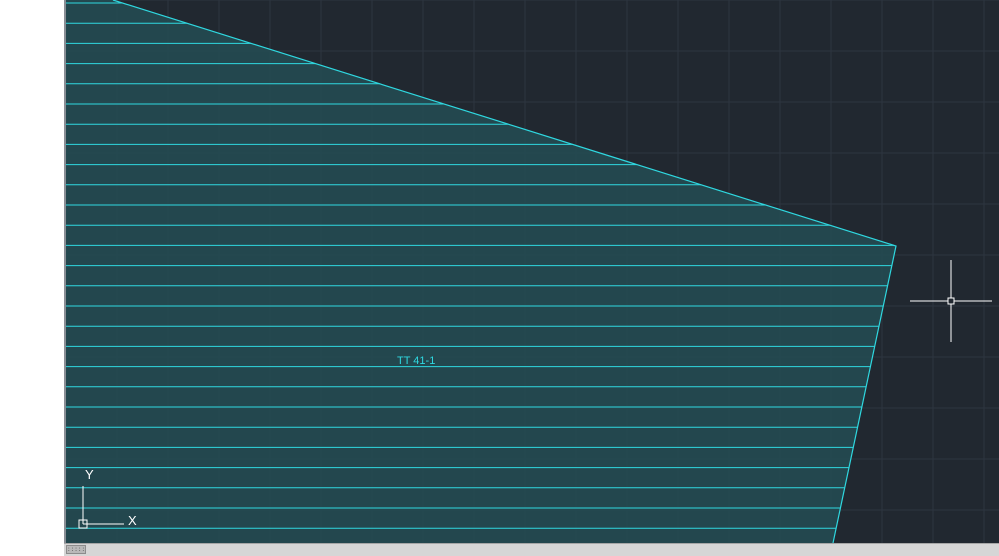 The image size is (999, 556). I want to click on ucs-y-label: Y, so click(89, 474).